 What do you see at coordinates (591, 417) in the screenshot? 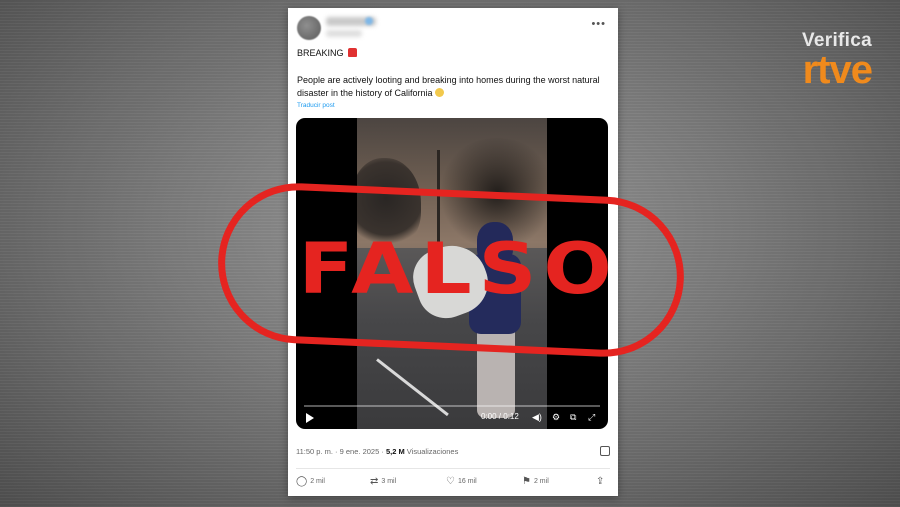
I see `fullscreen-icon: ⤢` at bounding box center [591, 417].